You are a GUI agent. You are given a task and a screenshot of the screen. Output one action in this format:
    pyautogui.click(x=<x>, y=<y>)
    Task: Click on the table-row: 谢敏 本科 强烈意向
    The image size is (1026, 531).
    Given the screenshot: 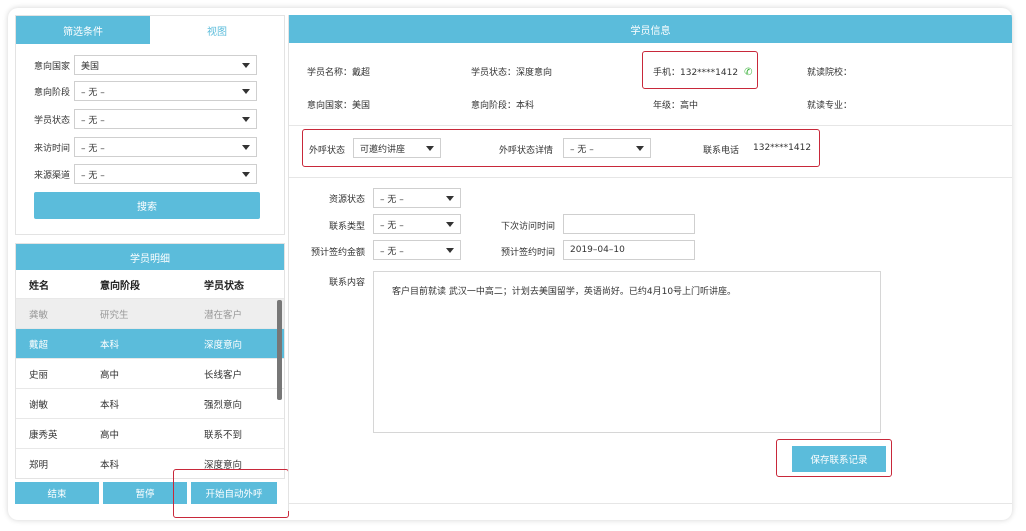 What is the action you would take?
    pyautogui.click(x=150, y=403)
    